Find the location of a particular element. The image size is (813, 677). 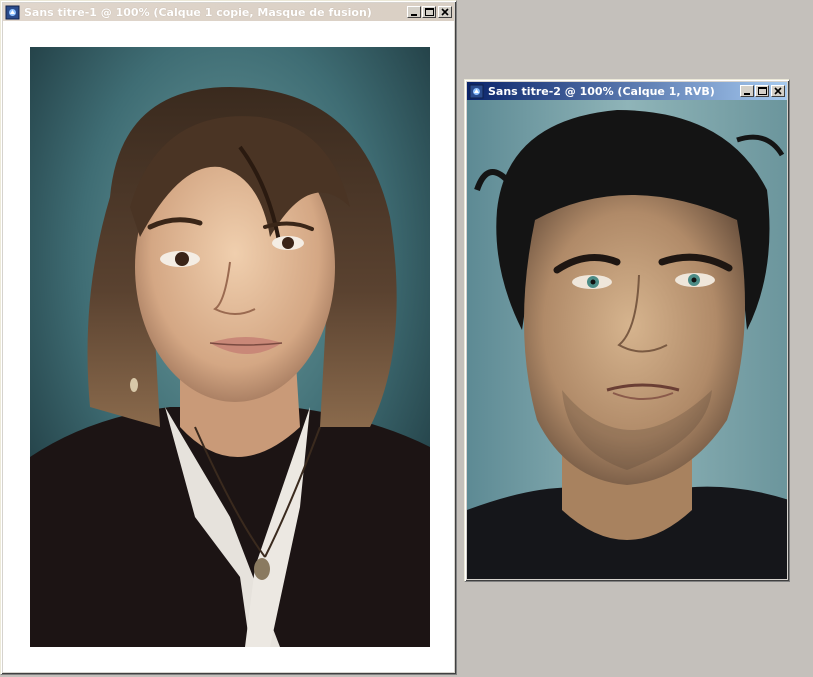

window-2-title: Sans titre-2 @ 100% (Calque 1, RVB) is located at coordinates (601, 91).